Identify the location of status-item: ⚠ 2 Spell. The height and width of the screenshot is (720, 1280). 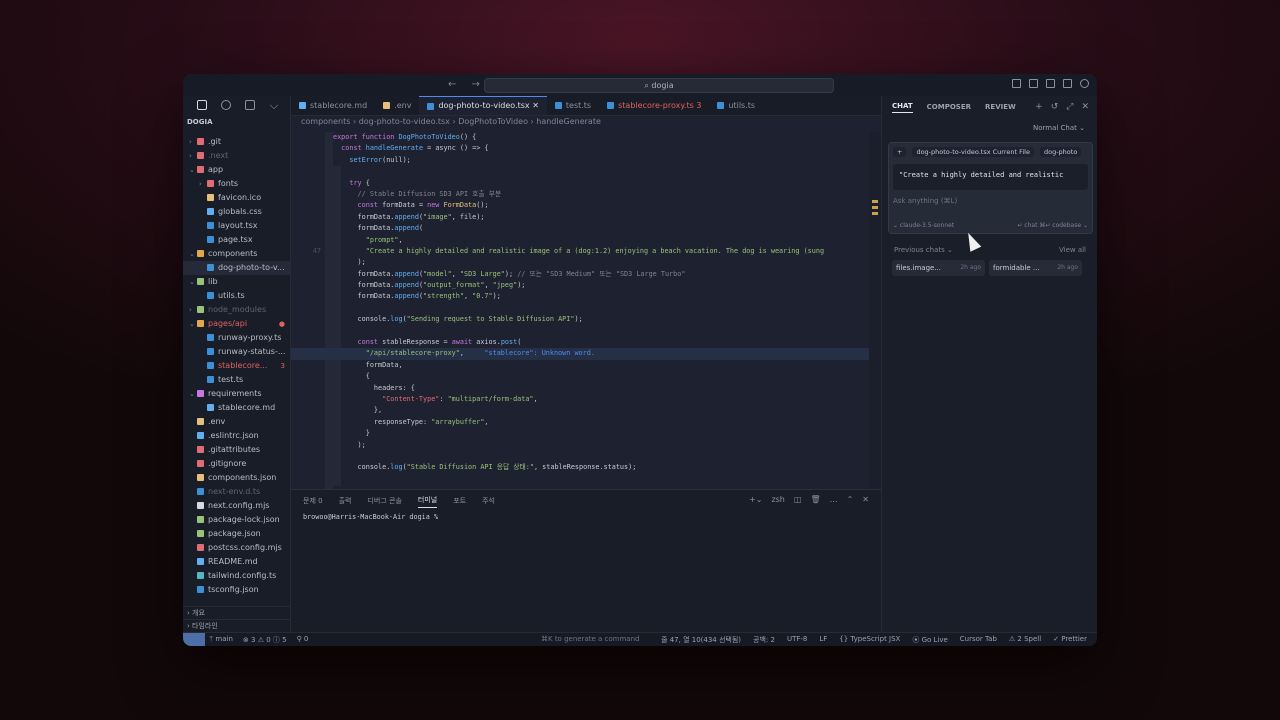
(1025, 640).